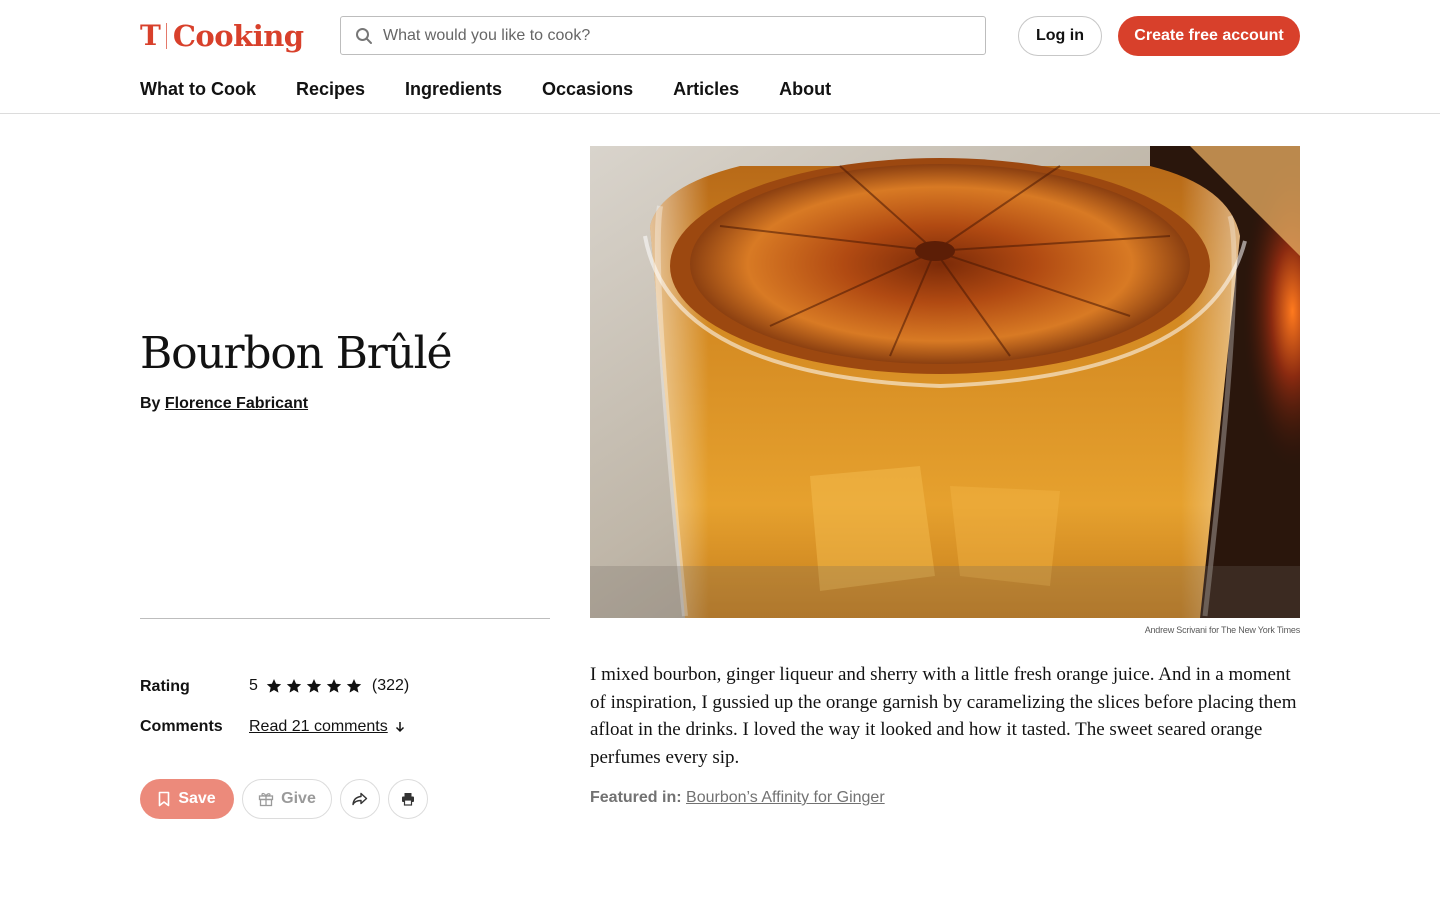 The height and width of the screenshot is (900, 1440). I want to click on read-comments-text: Read 21 comments, so click(318, 726).